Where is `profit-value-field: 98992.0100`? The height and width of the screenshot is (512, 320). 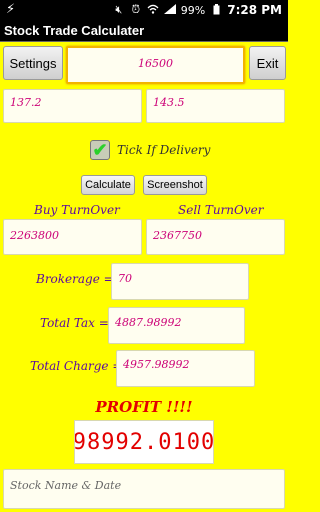
profit-value-field: 98992.0100 is located at coordinates (144, 442).